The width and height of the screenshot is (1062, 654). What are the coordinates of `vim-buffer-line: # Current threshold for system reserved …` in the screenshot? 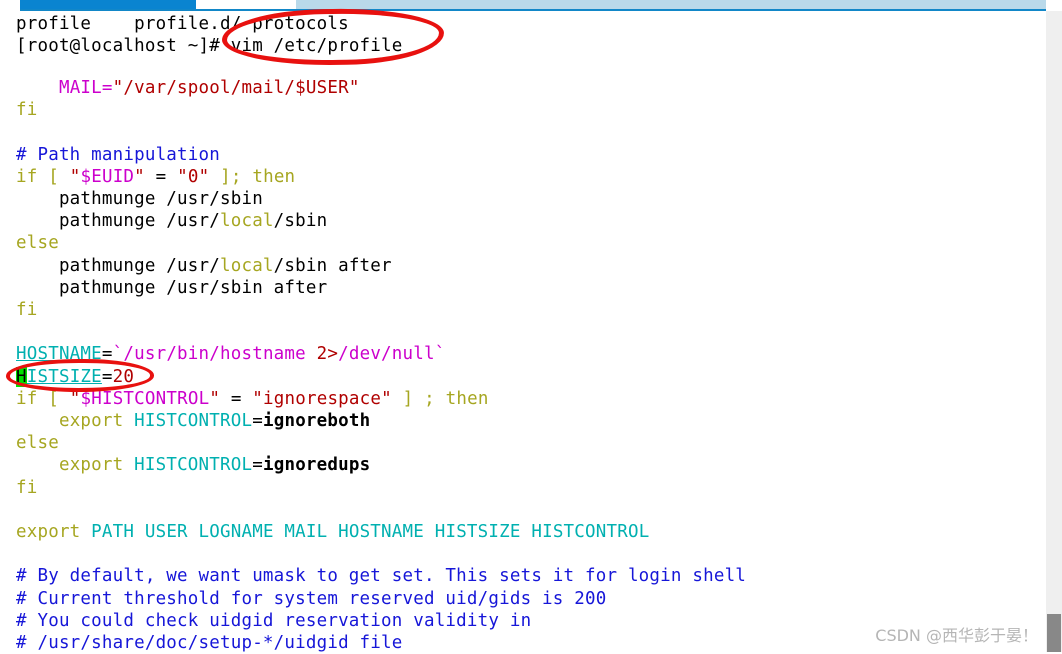 It's located at (311, 599).